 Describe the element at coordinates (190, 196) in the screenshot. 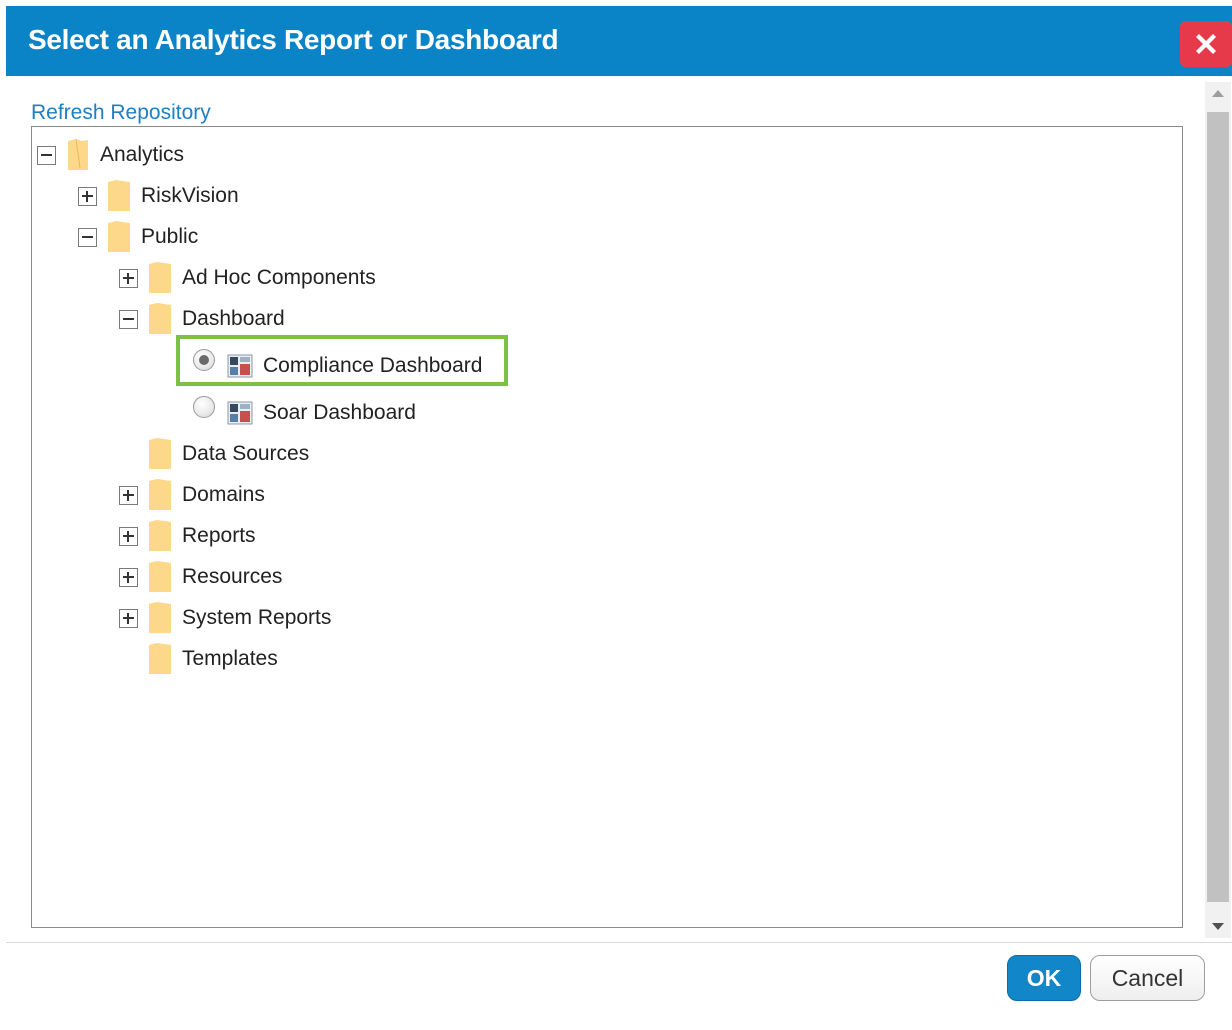

I see `tree-label: RiskVision` at that location.